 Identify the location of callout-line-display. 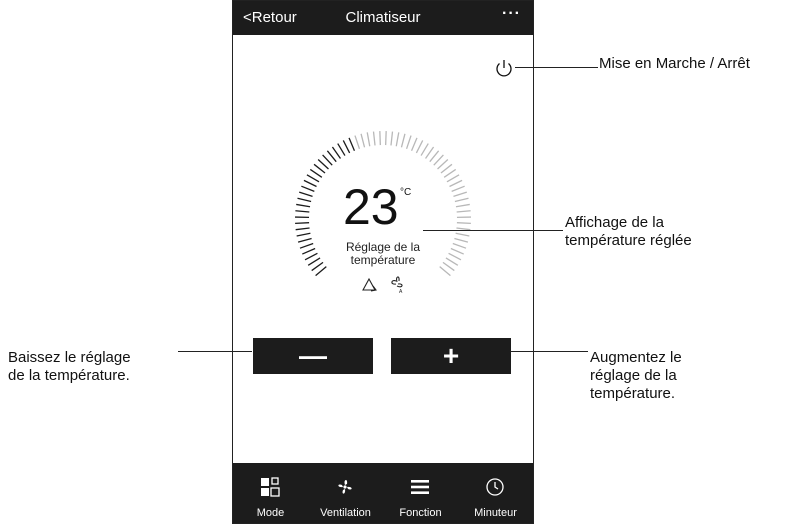
(493, 230).